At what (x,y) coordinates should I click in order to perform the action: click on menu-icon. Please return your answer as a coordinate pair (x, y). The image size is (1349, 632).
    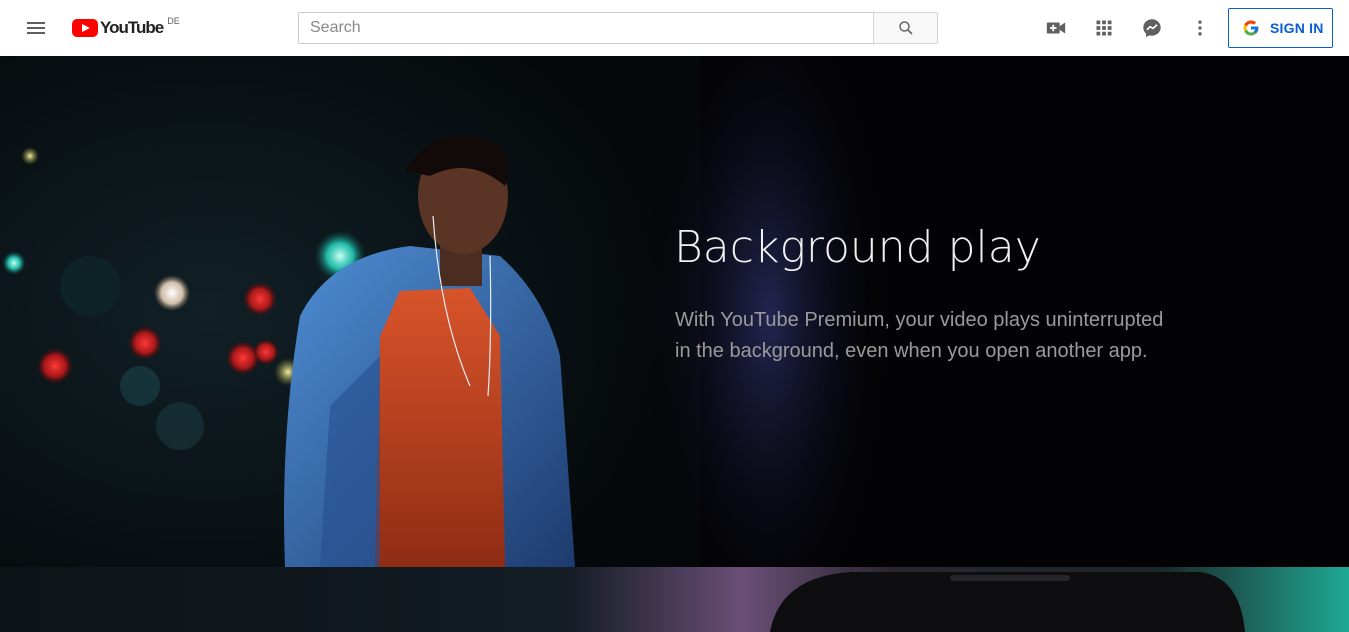
    Looking at the image, I should click on (36, 28).